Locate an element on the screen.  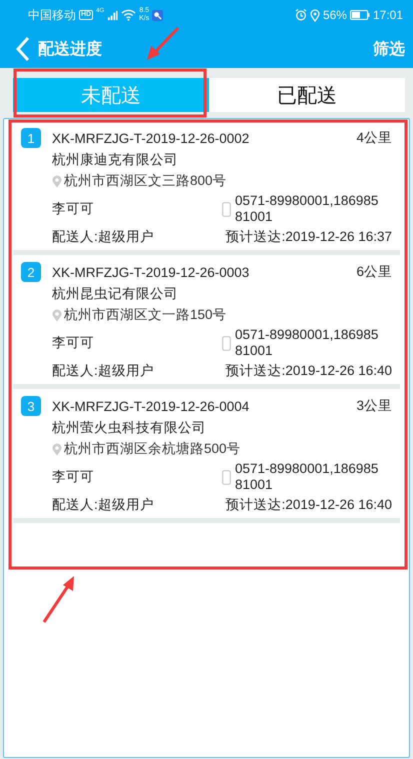
index-badge: 2 is located at coordinates (31, 272).